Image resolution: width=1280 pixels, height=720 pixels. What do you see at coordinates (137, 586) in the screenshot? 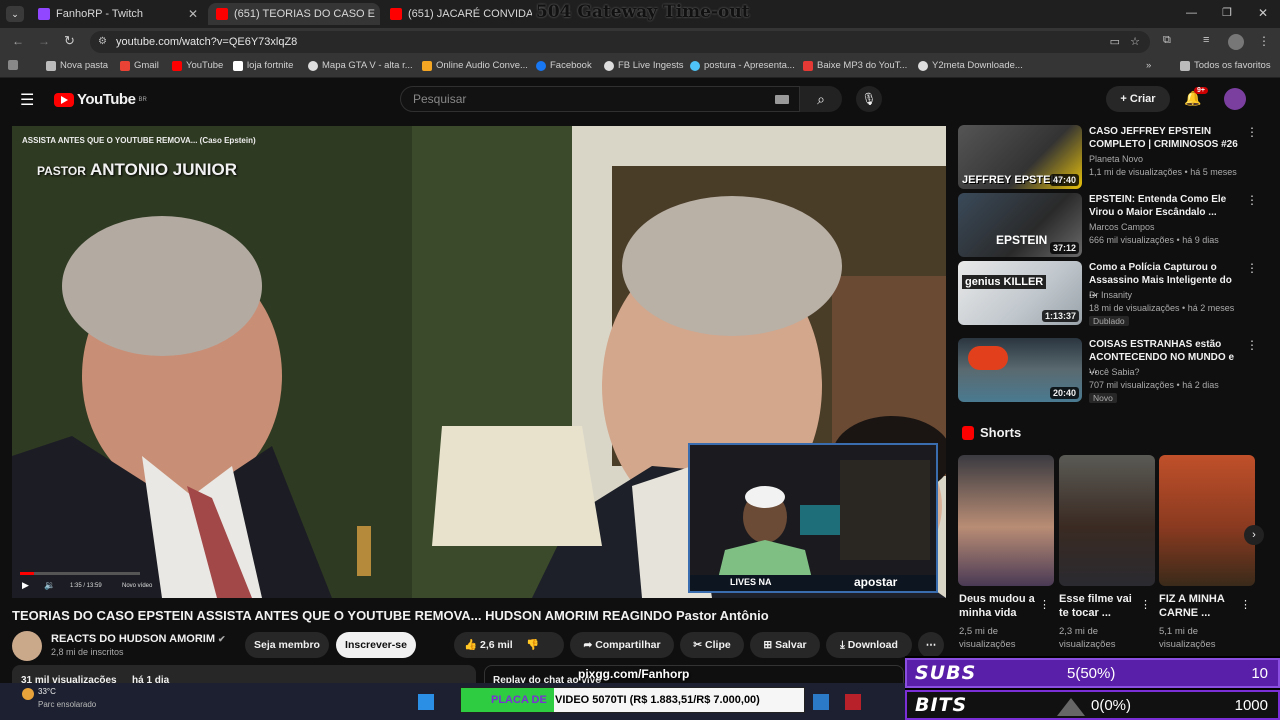
I see `next-video-label: Novo vídeo` at bounding box center [137, 586].